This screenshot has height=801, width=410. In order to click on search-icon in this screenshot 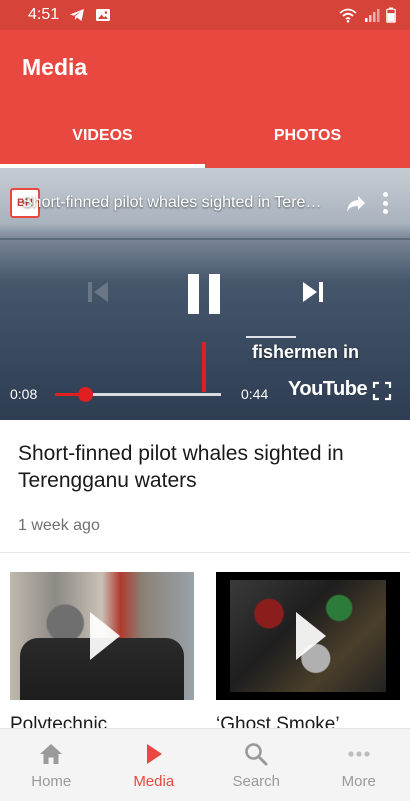, I will do `click(256, 754)`.